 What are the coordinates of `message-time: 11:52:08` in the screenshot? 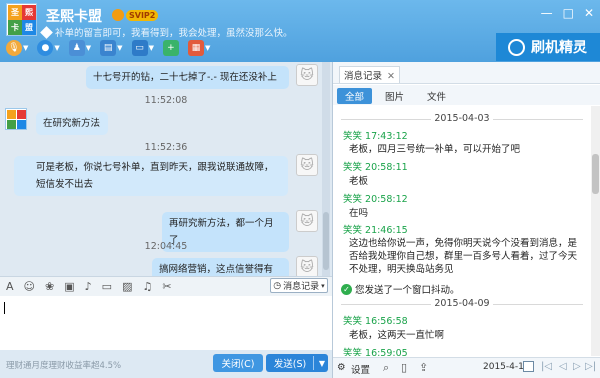 It's located at (166, 100).